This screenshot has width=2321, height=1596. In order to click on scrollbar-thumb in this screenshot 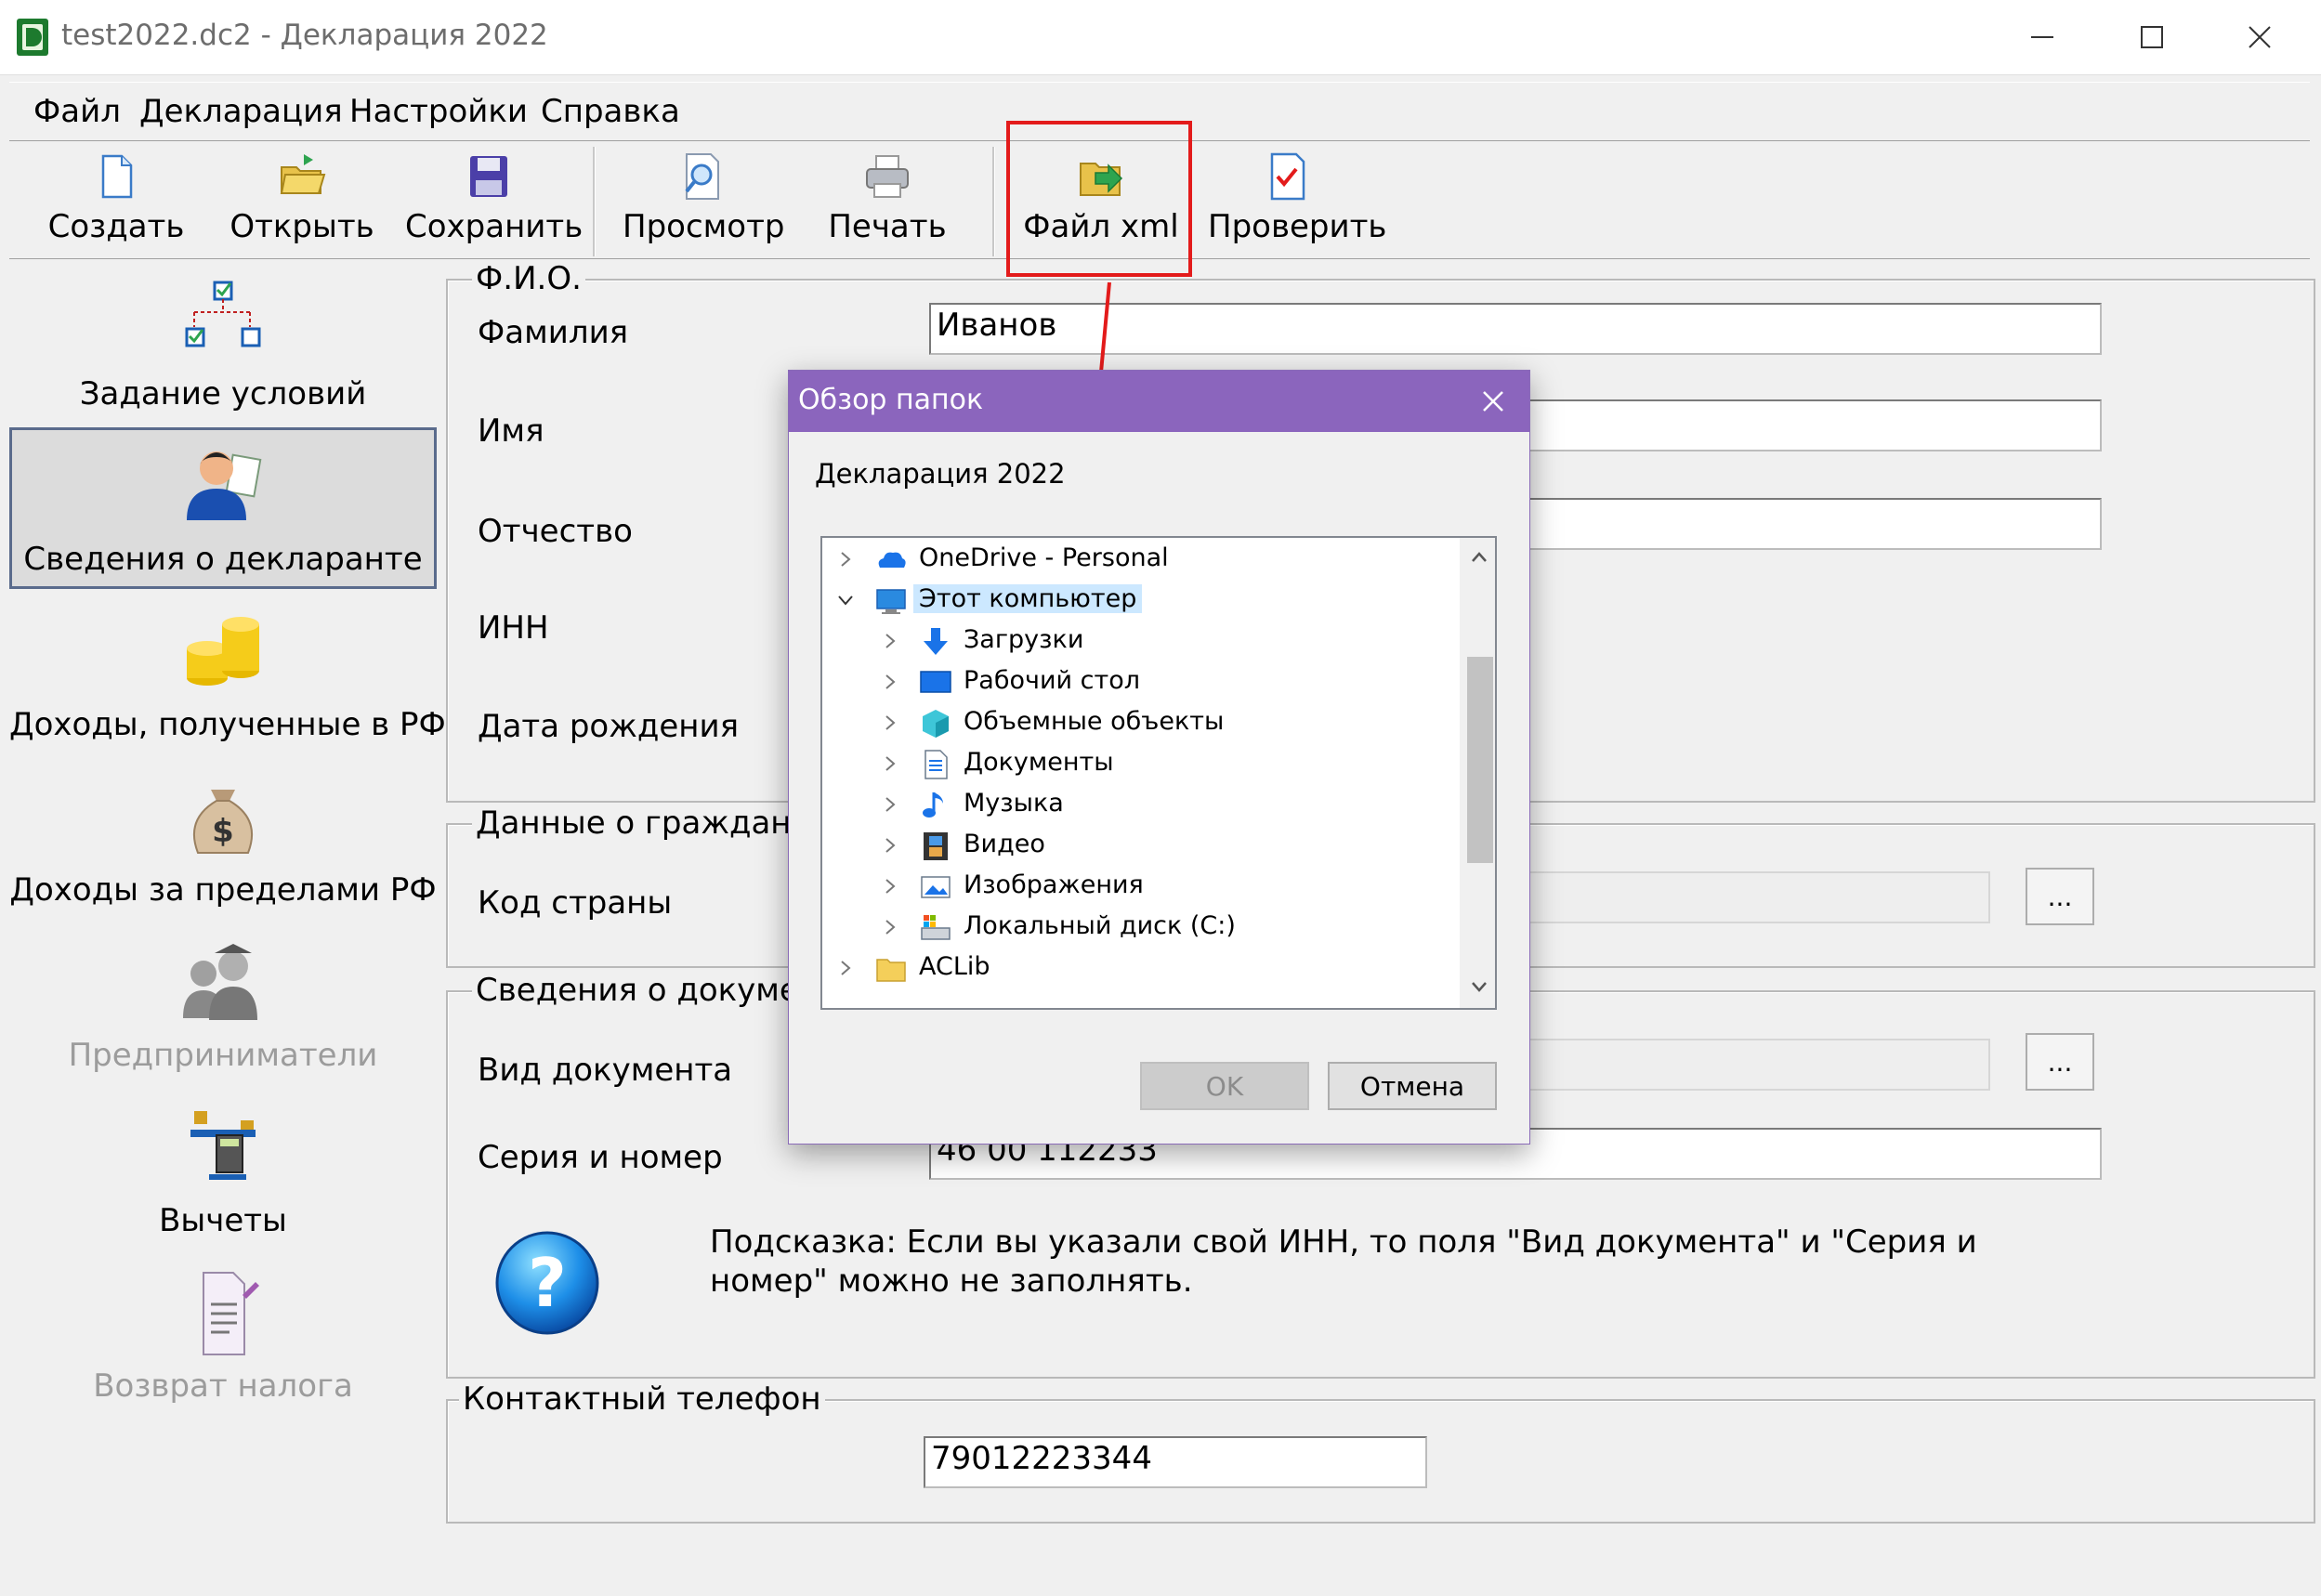, I will do `click(1480, 760)`.